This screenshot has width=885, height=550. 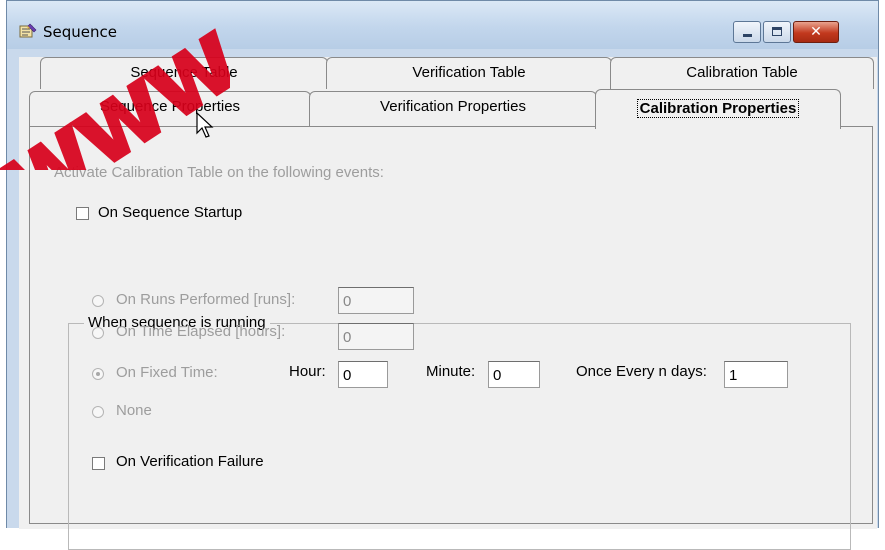 What do you see at coordinates (98, 374) in the screenshot?
I see `fixed-time-radio` at bounding box center [98, 374].